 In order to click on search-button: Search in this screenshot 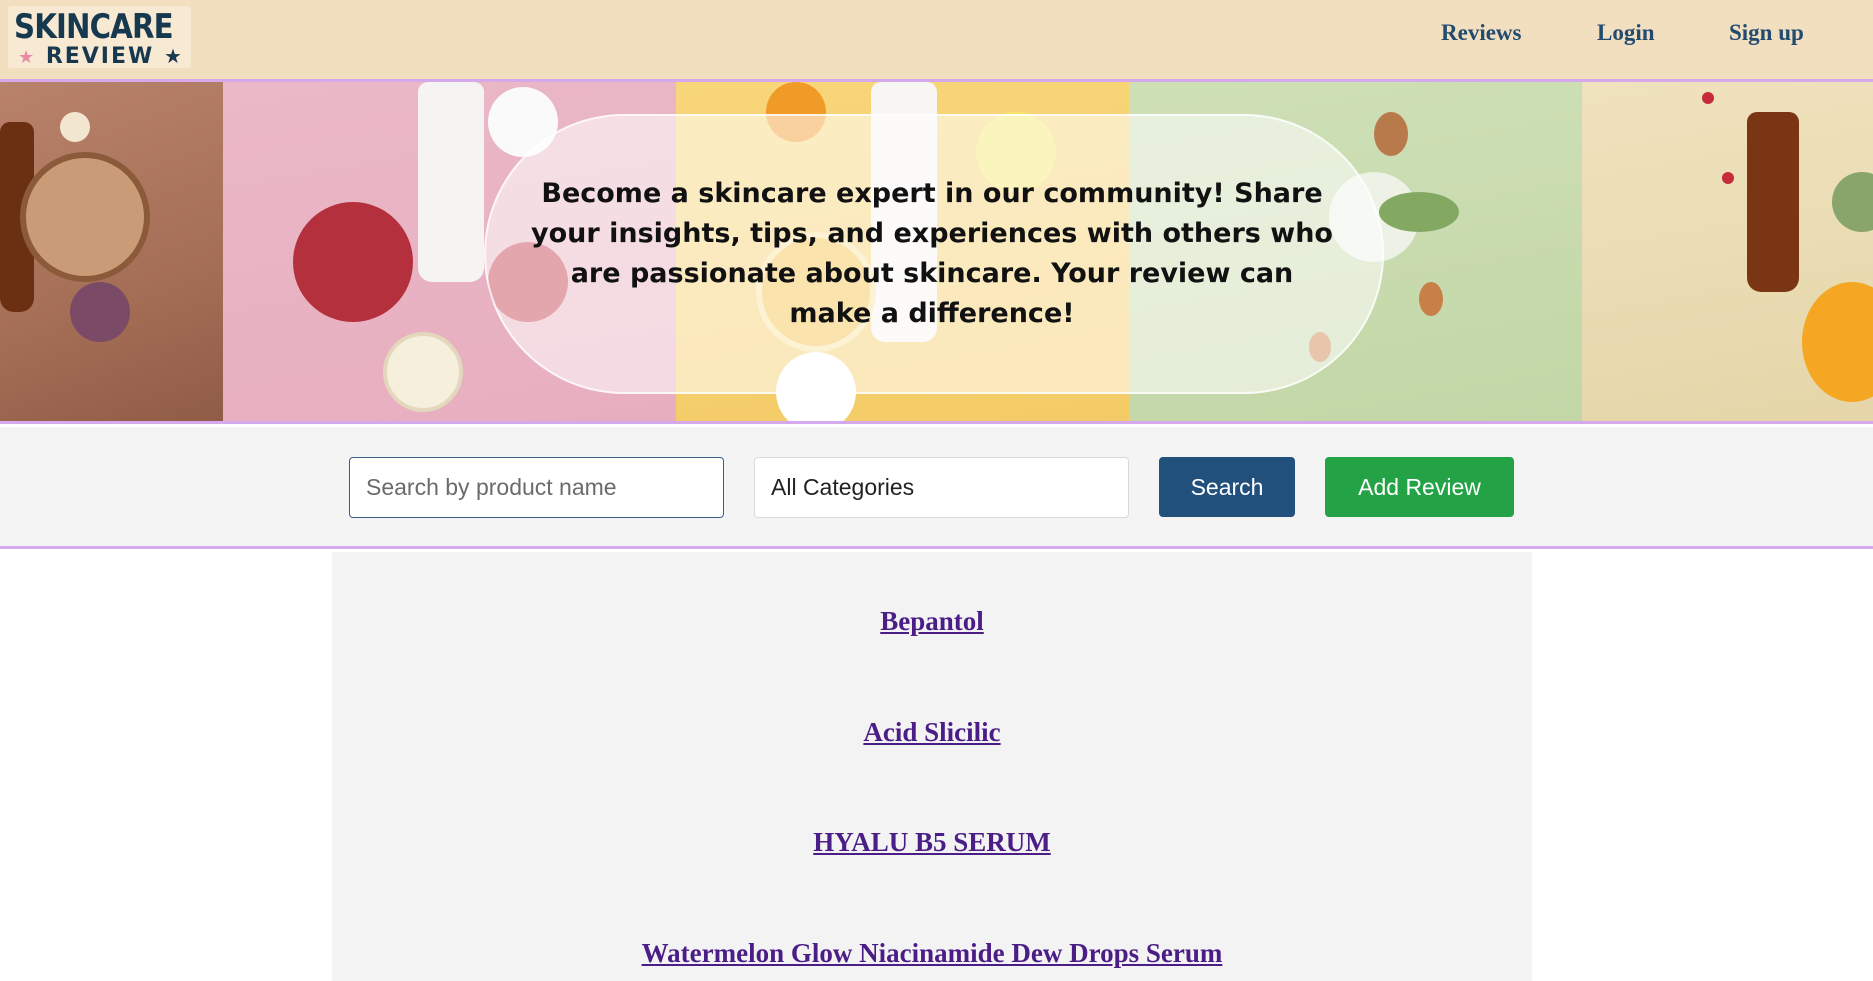, I will do `click(1227, 487)`.